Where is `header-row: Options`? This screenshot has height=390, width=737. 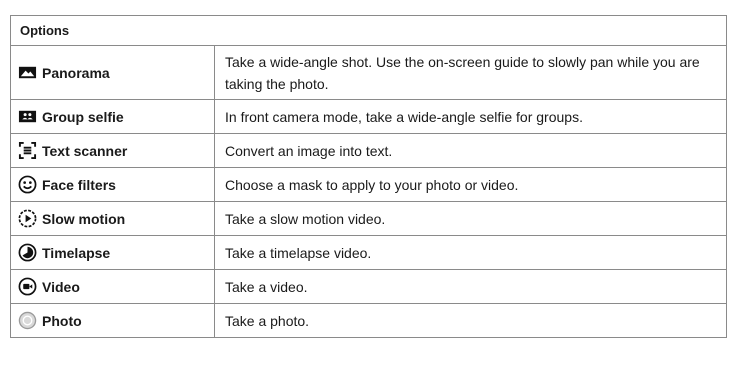 header-row: Options is located at coordinates (368, 30).